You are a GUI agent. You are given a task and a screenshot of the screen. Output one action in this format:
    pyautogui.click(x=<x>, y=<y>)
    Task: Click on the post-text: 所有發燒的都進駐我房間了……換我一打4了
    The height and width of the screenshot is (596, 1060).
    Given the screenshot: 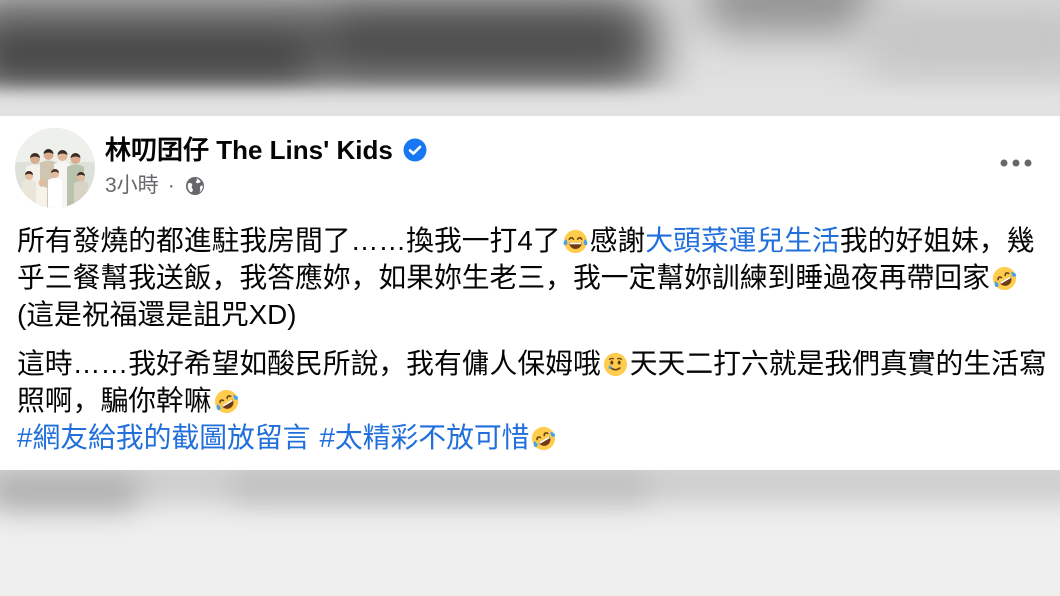 What is the action you would take?
    pyautogui.click(x=289, y=240)
    